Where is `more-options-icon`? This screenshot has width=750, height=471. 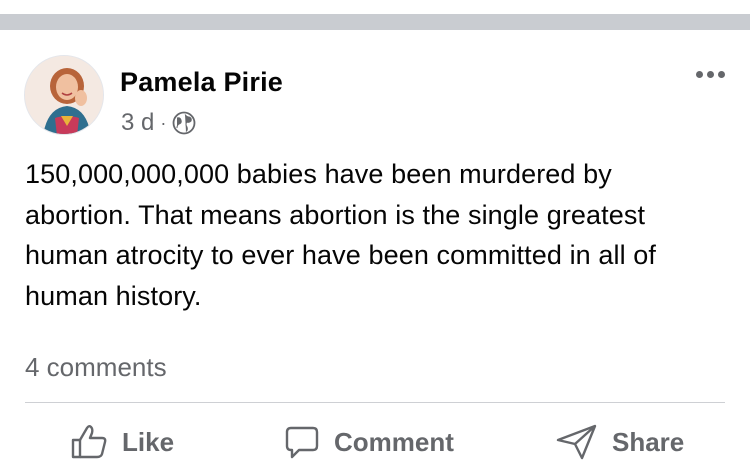 more-options-icon is located at coordinates (699, 74).